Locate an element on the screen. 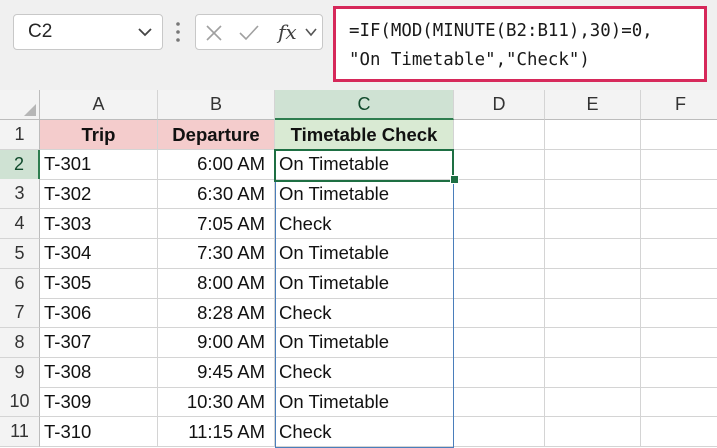  cell-e10 is located at coordinates (593, 402).